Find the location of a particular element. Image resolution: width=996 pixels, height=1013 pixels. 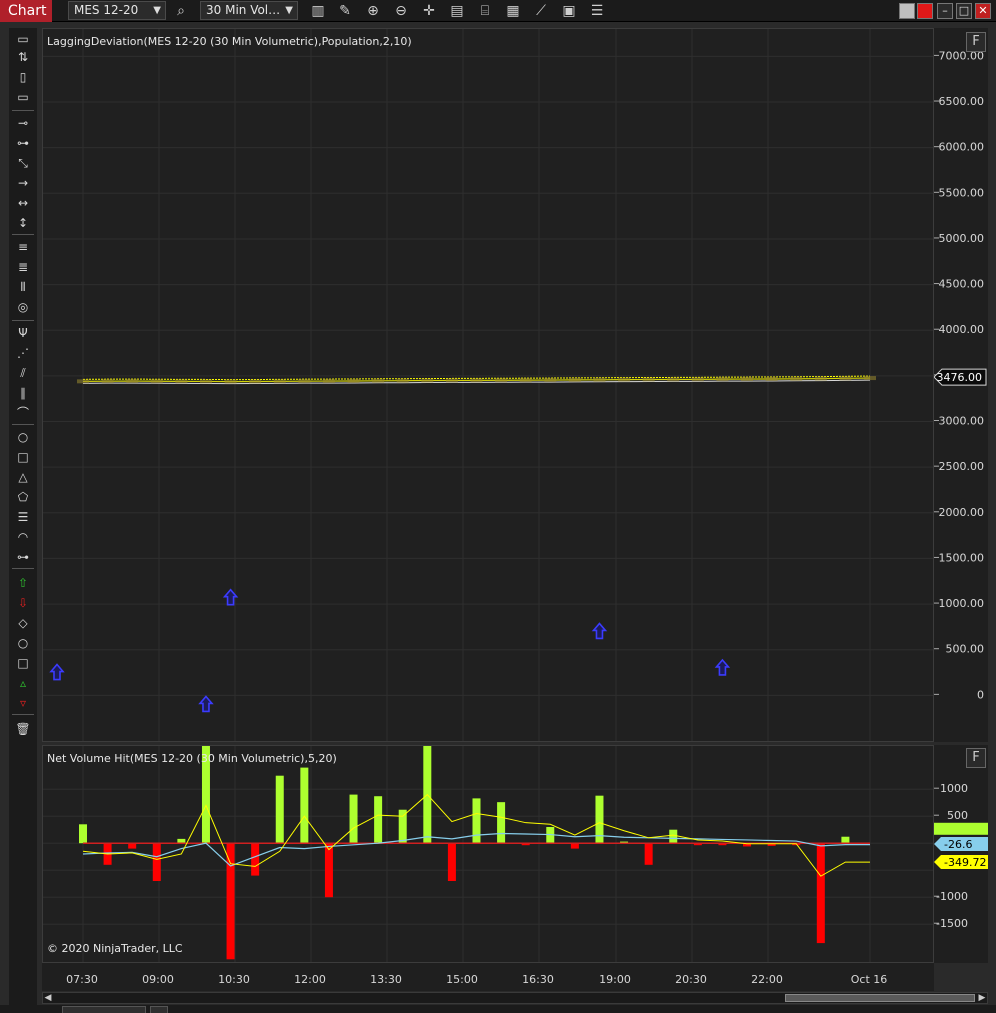

price-tick-label: 6000.00 is located at coordinates (962, 147).